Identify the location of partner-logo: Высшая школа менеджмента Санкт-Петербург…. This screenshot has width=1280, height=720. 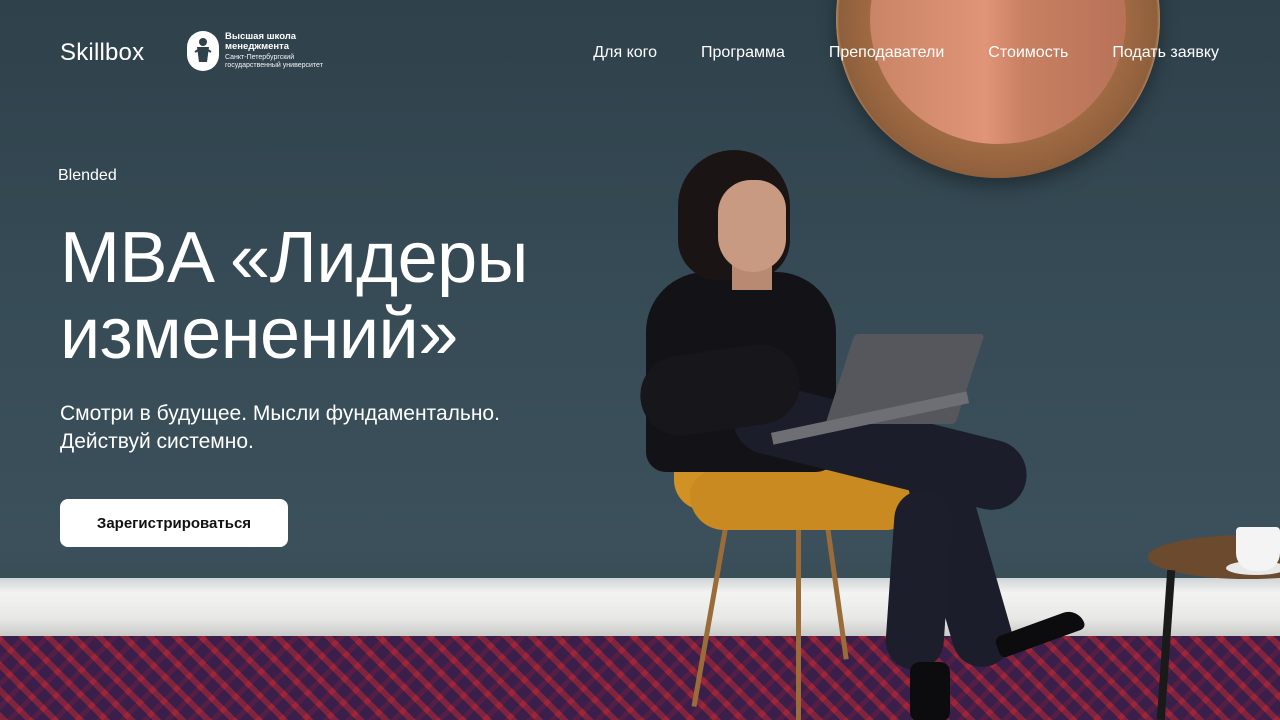
(255, 51).